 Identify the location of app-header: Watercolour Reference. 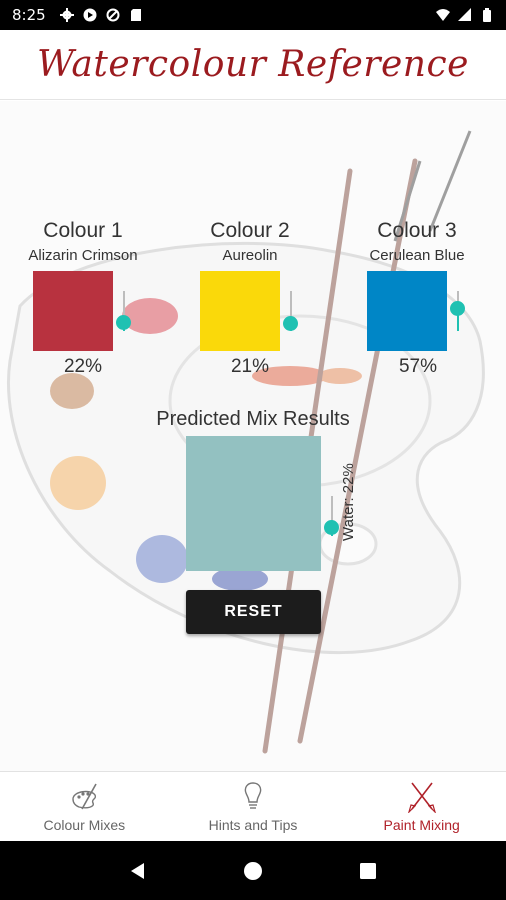
(253, 65).